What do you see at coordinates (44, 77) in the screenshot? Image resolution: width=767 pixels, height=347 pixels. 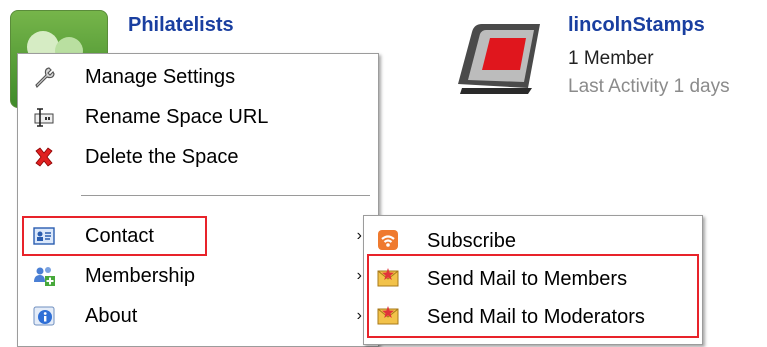 I see `wrench-icon` at bounding box center [44, 77].